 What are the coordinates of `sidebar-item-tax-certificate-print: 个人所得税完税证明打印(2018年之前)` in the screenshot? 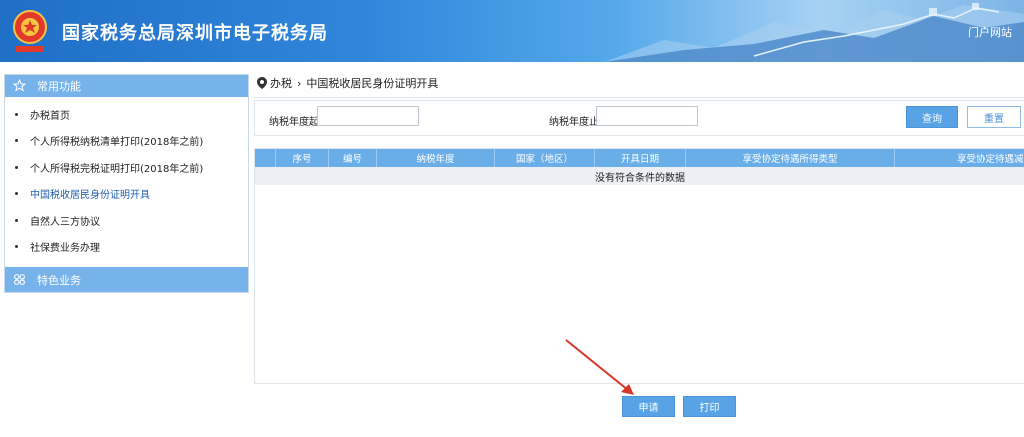 It's located at (126, 167).